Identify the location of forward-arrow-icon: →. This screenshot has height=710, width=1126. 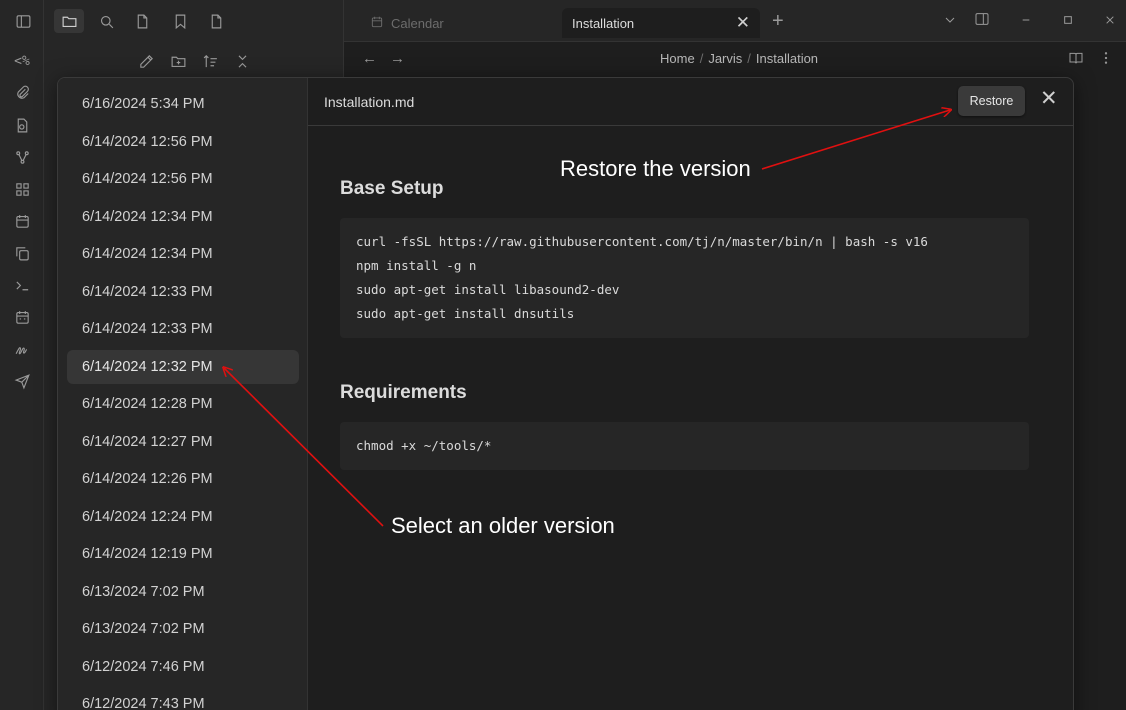
(397, 58).